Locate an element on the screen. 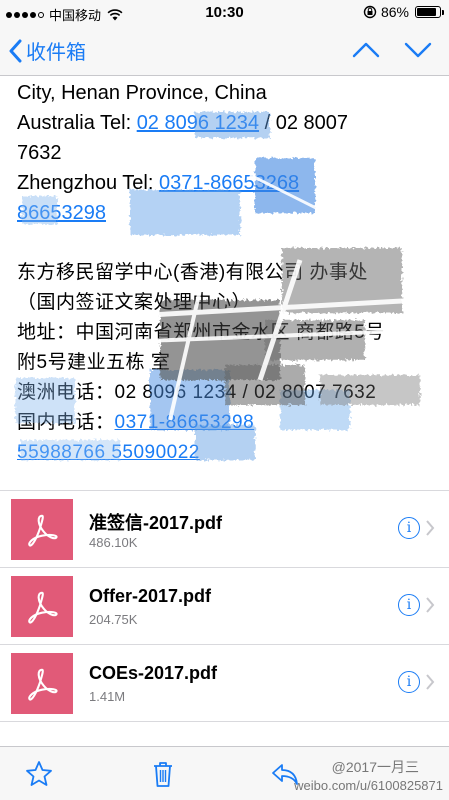 The image size is (449, 800). attachment-size: 204.75K is located at coordinates (113, 619).